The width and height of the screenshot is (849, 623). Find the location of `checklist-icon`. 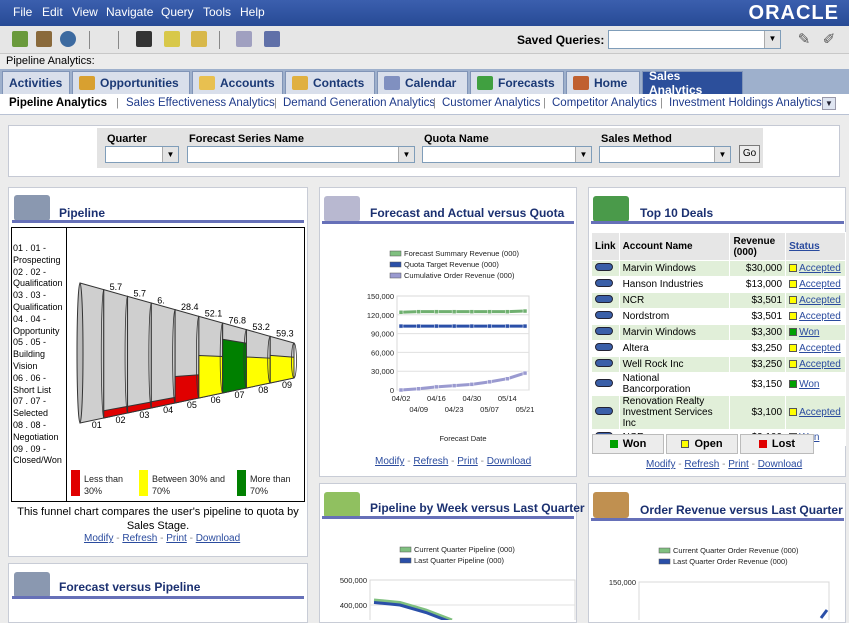

checklist-icon is located at coordinates (172, 39).